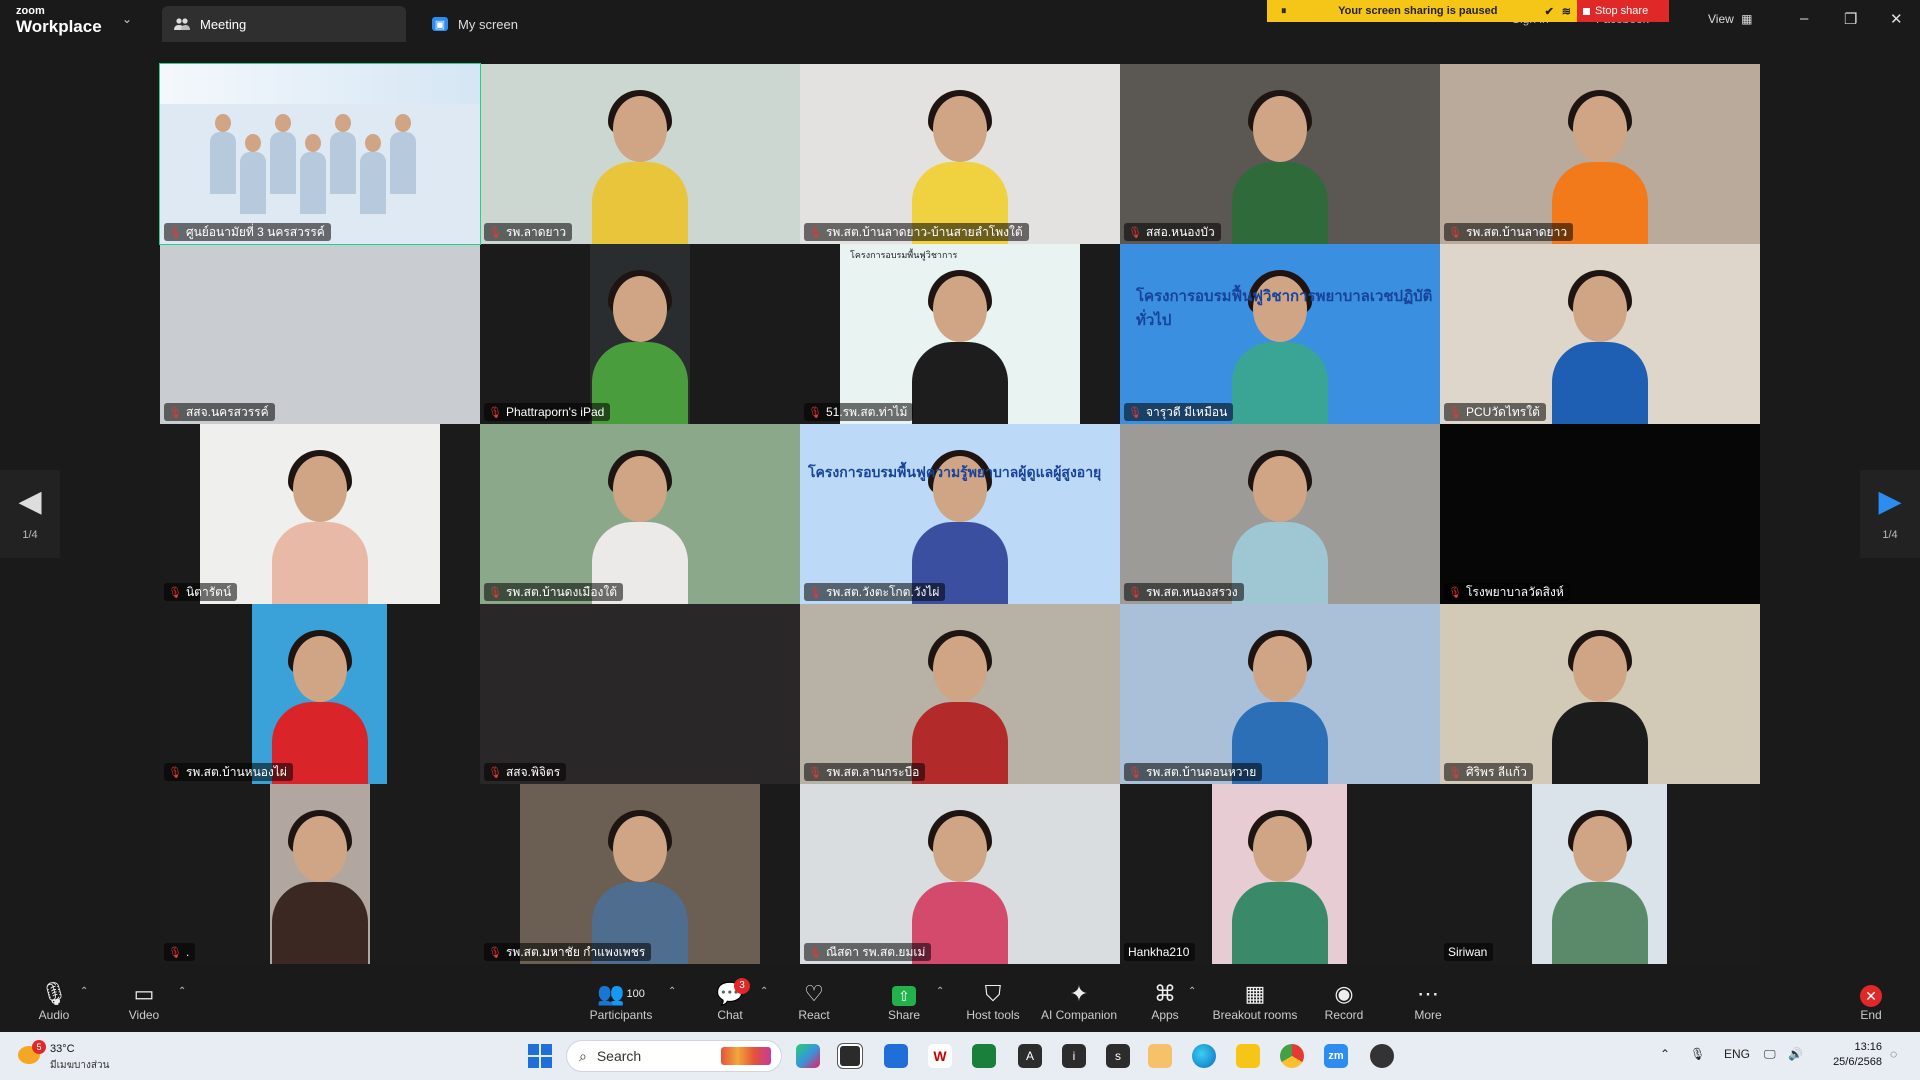  Describe the element at coordinates (1336, 1056) in the screenshot. I see `zoom-taskbar-icon: zm` at that location.